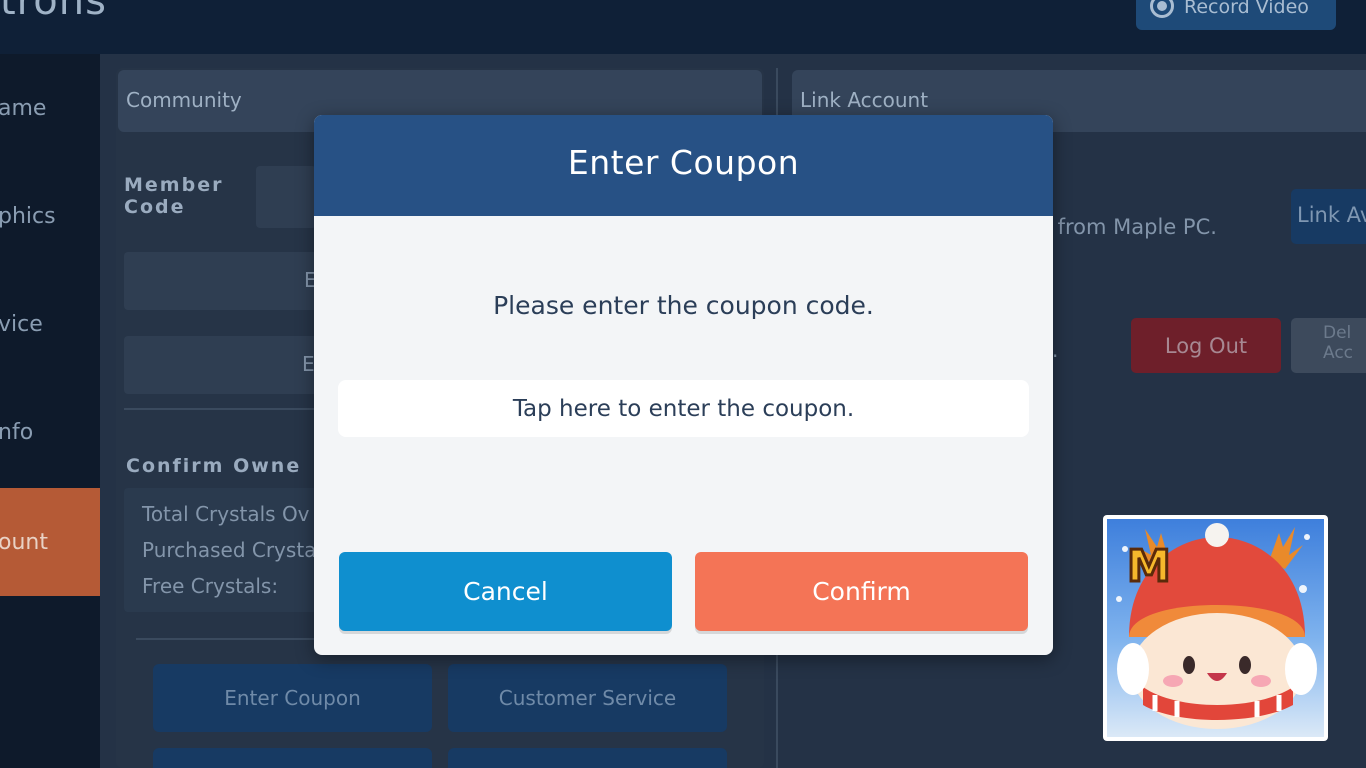  I want to click on link-account-description: s from Maple PC., so click(1128, 227).